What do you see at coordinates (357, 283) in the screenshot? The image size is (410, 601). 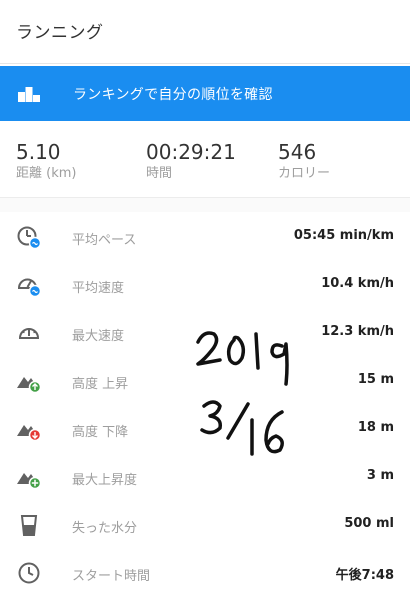 I see `stat-value: 10.4 km/h` at bounding box center [357, 283].